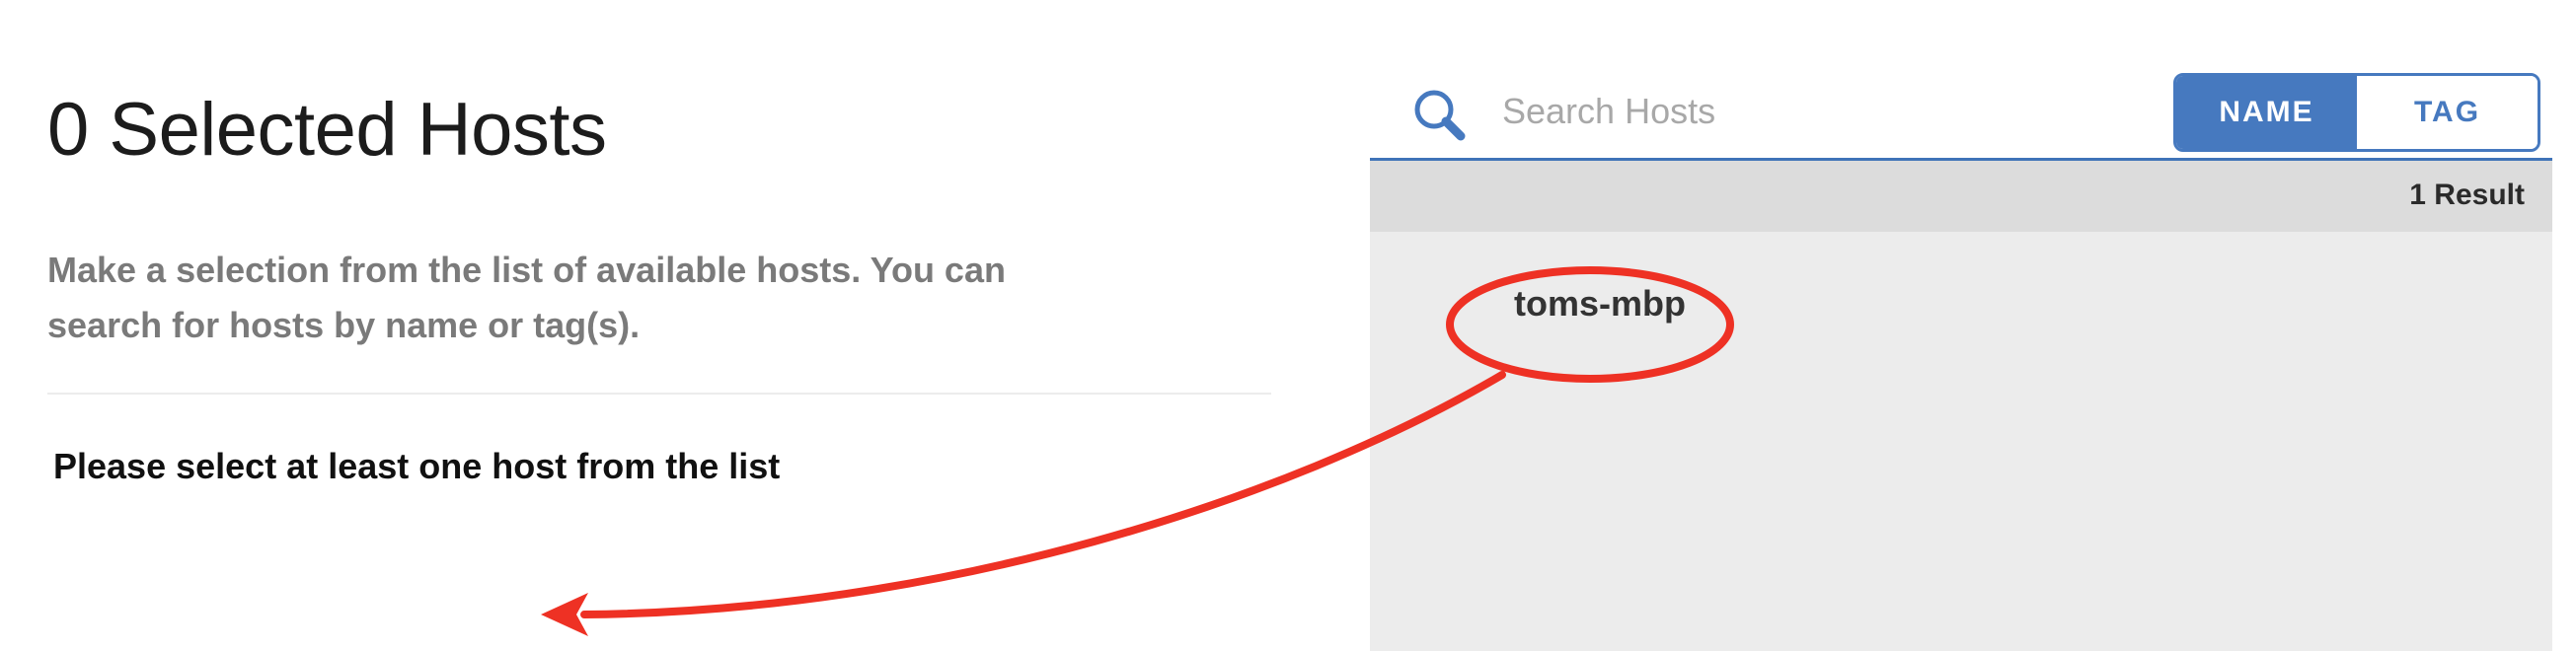  Describe the element at coordinates (1961, 197) in the screenshot. I see `results-header: 1 Result` at that location.